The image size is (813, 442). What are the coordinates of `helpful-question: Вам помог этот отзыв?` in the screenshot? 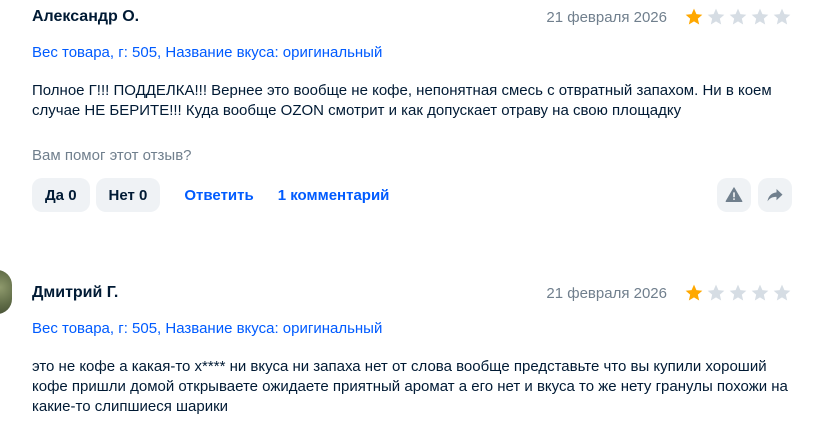 It's located at (112, 155).